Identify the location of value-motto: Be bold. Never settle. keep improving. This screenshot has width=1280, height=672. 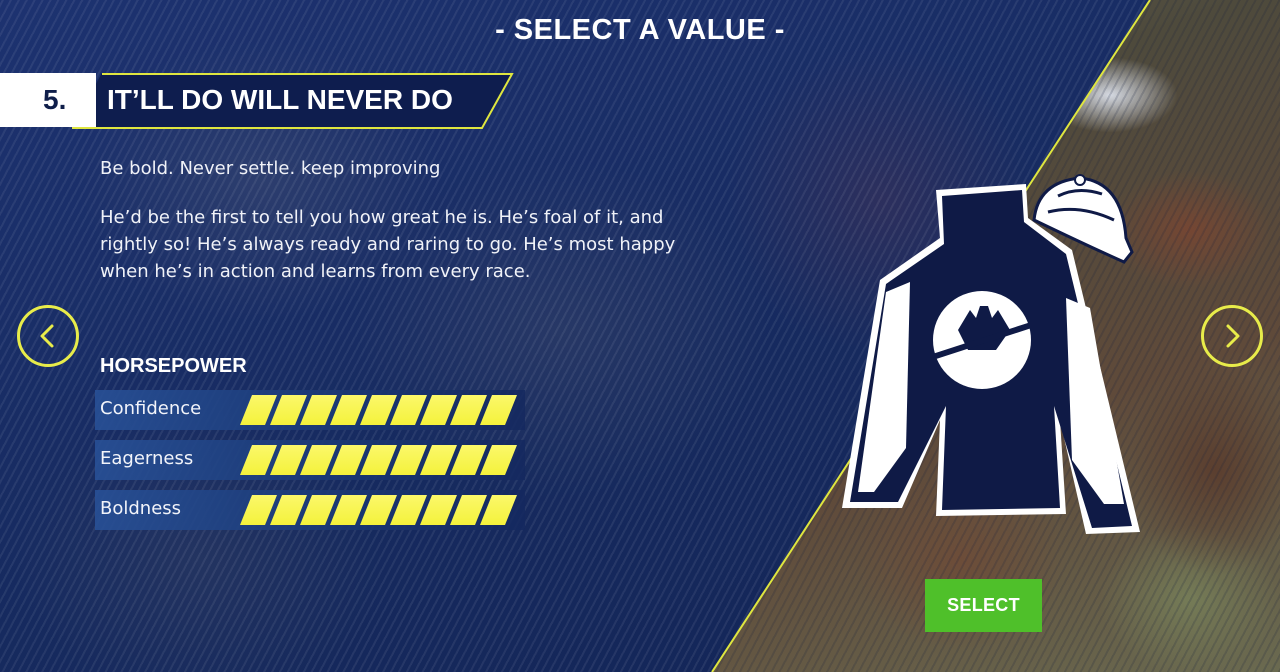
(270, 168).